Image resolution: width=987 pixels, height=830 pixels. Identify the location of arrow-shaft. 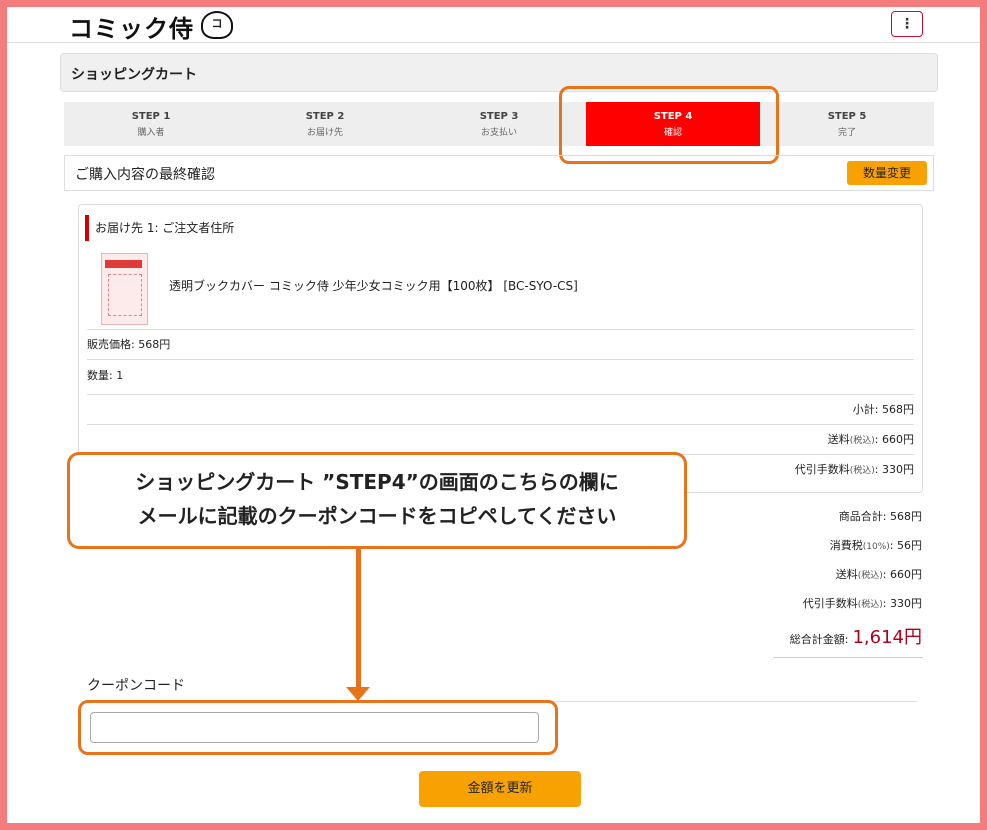
(358, 619).